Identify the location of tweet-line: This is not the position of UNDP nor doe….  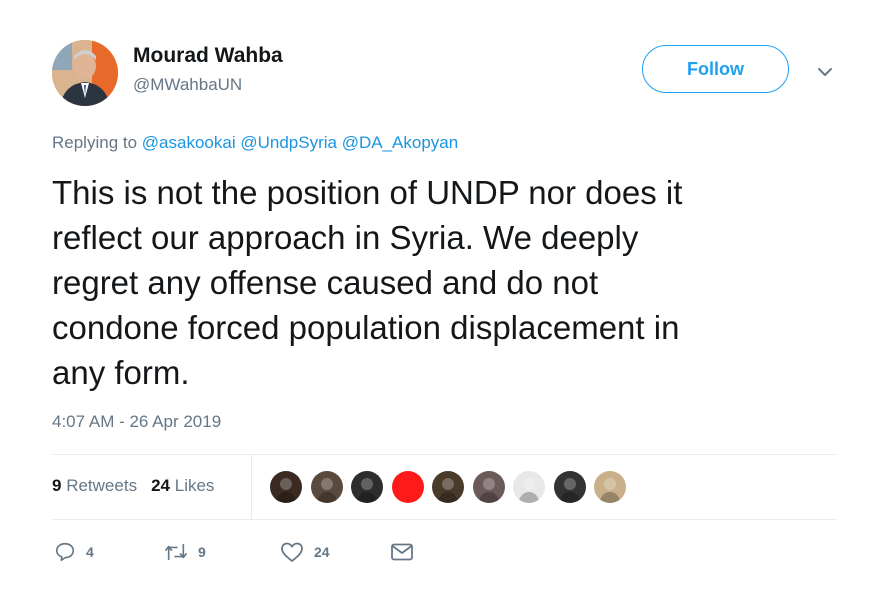
(367, 192).